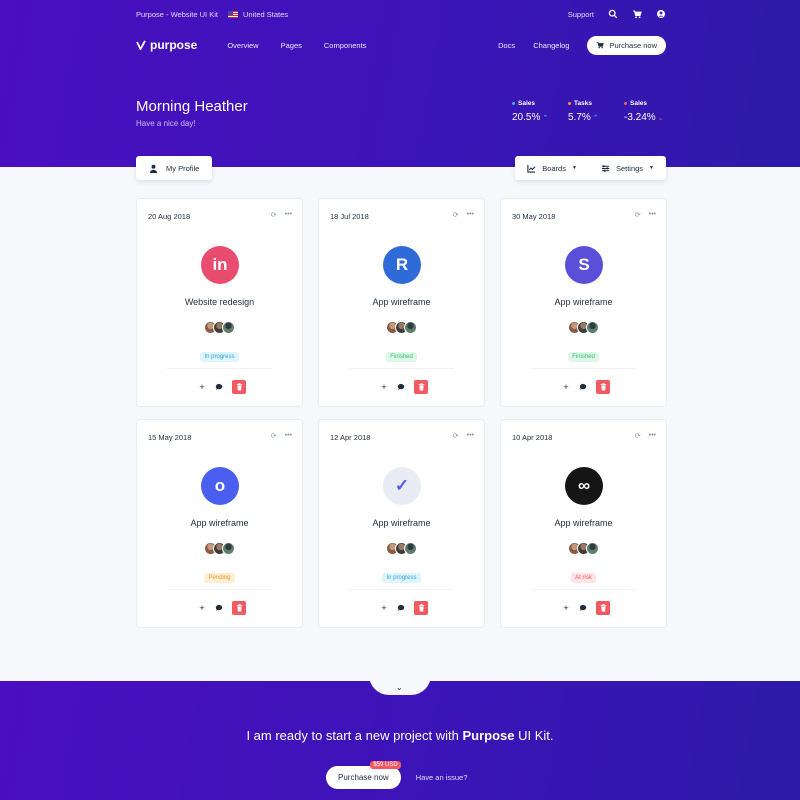 This screenshot has height=800, width=800. I want to click on logo-mark: S, so click(584, 264).